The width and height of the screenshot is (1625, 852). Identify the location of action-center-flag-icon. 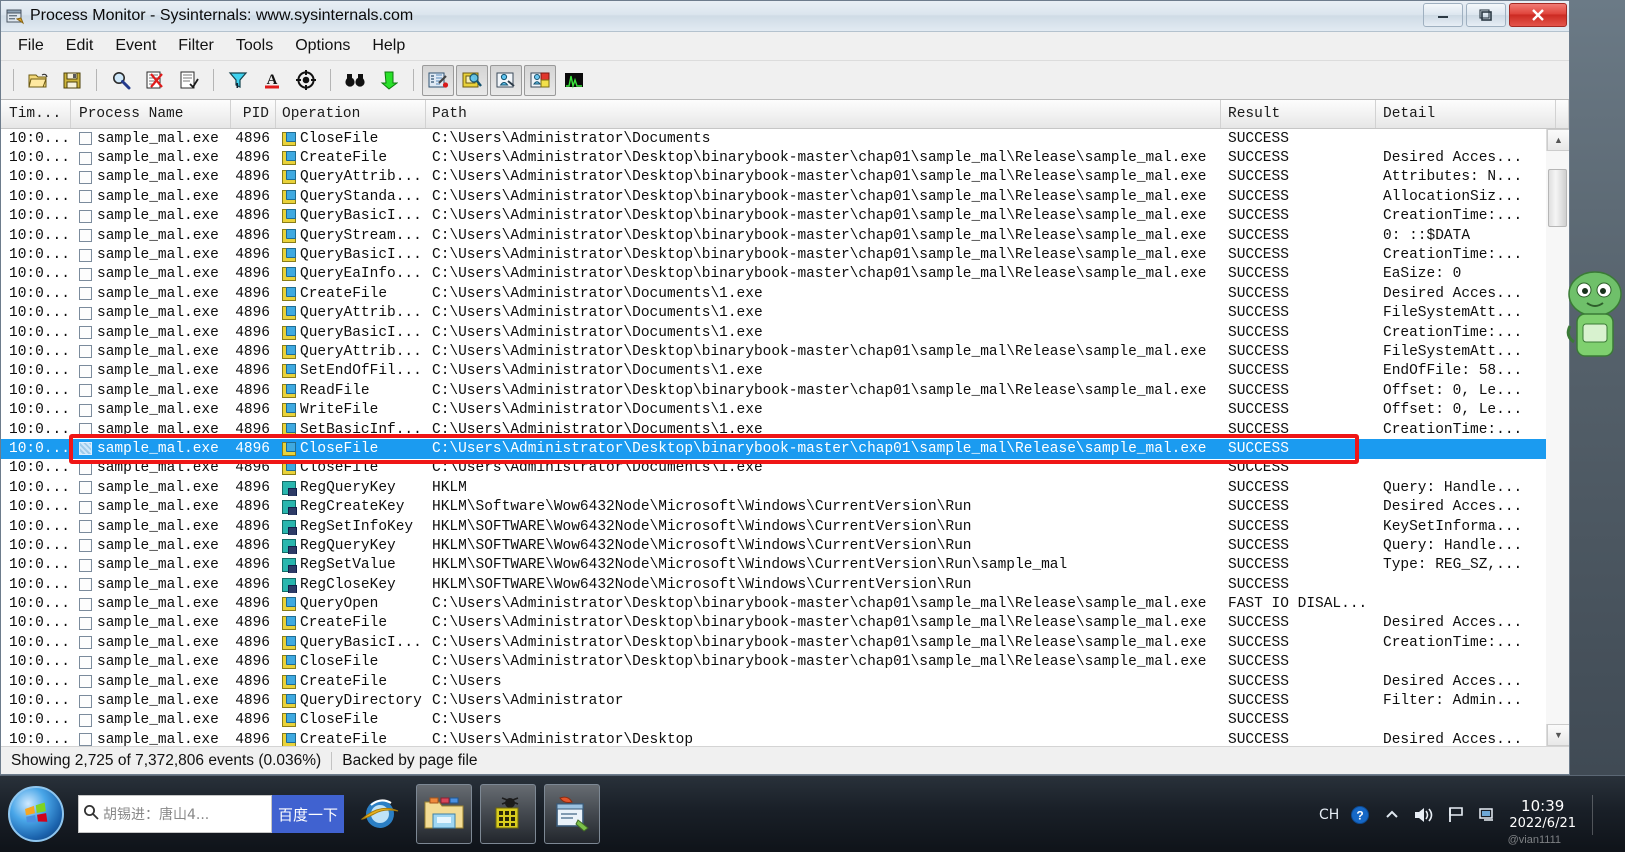
(1456, 815).